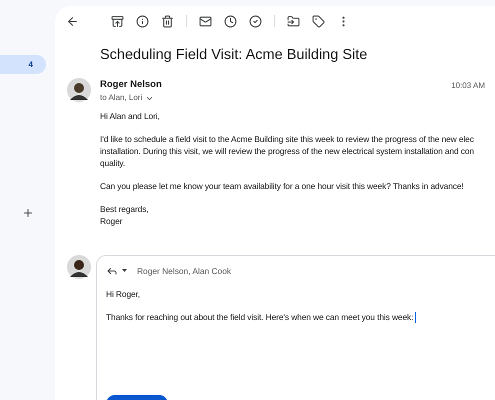 The height and width of the screenshot is (400, 495). What do you see at coordinates (230, 21) in the screenshot?
I see `clock-icon` at bounding box center [230, 21].